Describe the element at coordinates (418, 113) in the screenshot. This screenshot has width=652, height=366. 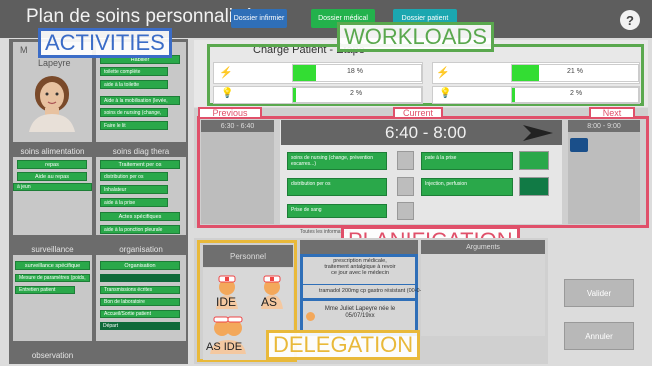
I see `current-label: Current` at that location.